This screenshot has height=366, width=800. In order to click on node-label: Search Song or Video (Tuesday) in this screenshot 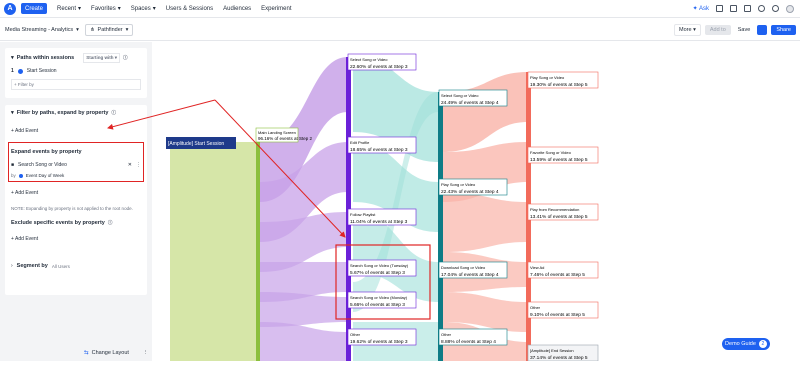, I will do `click(379, 265)`.